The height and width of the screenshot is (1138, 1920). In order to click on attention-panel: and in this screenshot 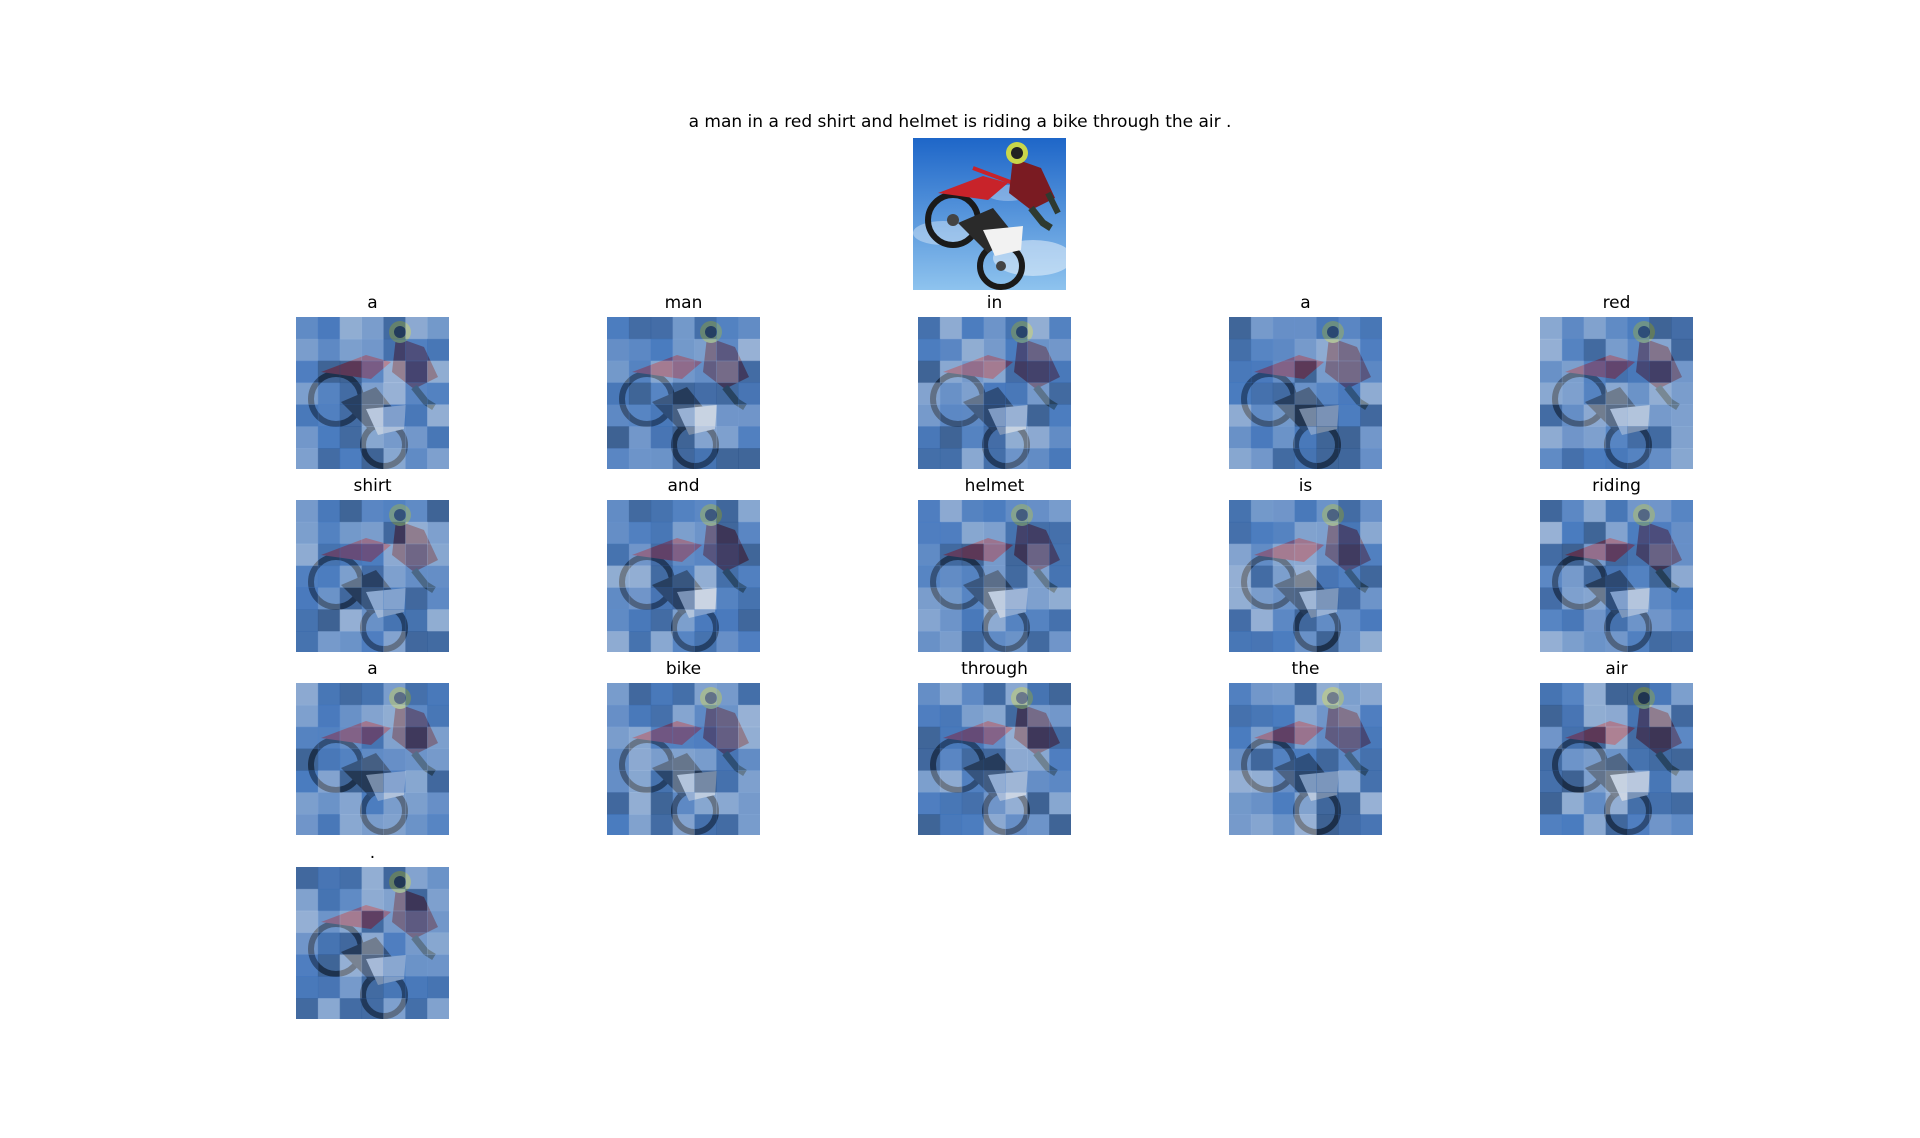, I will do `click(683, 563)`.